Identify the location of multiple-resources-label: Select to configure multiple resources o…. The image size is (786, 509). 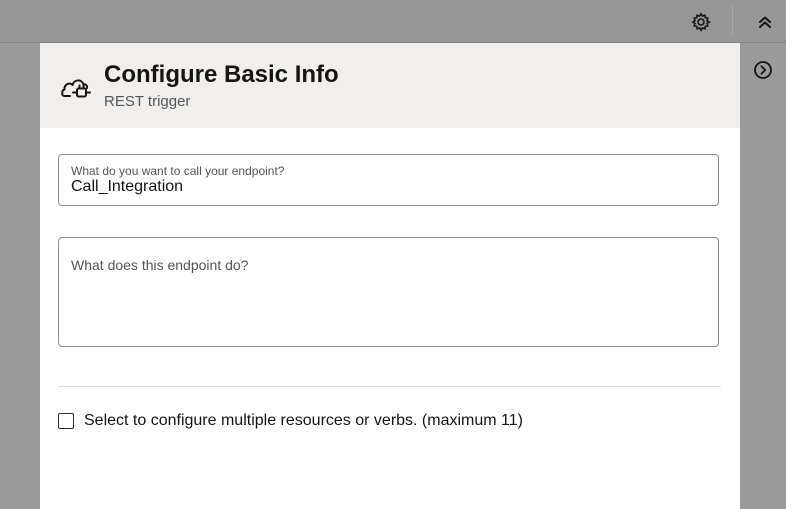
(303, 420).